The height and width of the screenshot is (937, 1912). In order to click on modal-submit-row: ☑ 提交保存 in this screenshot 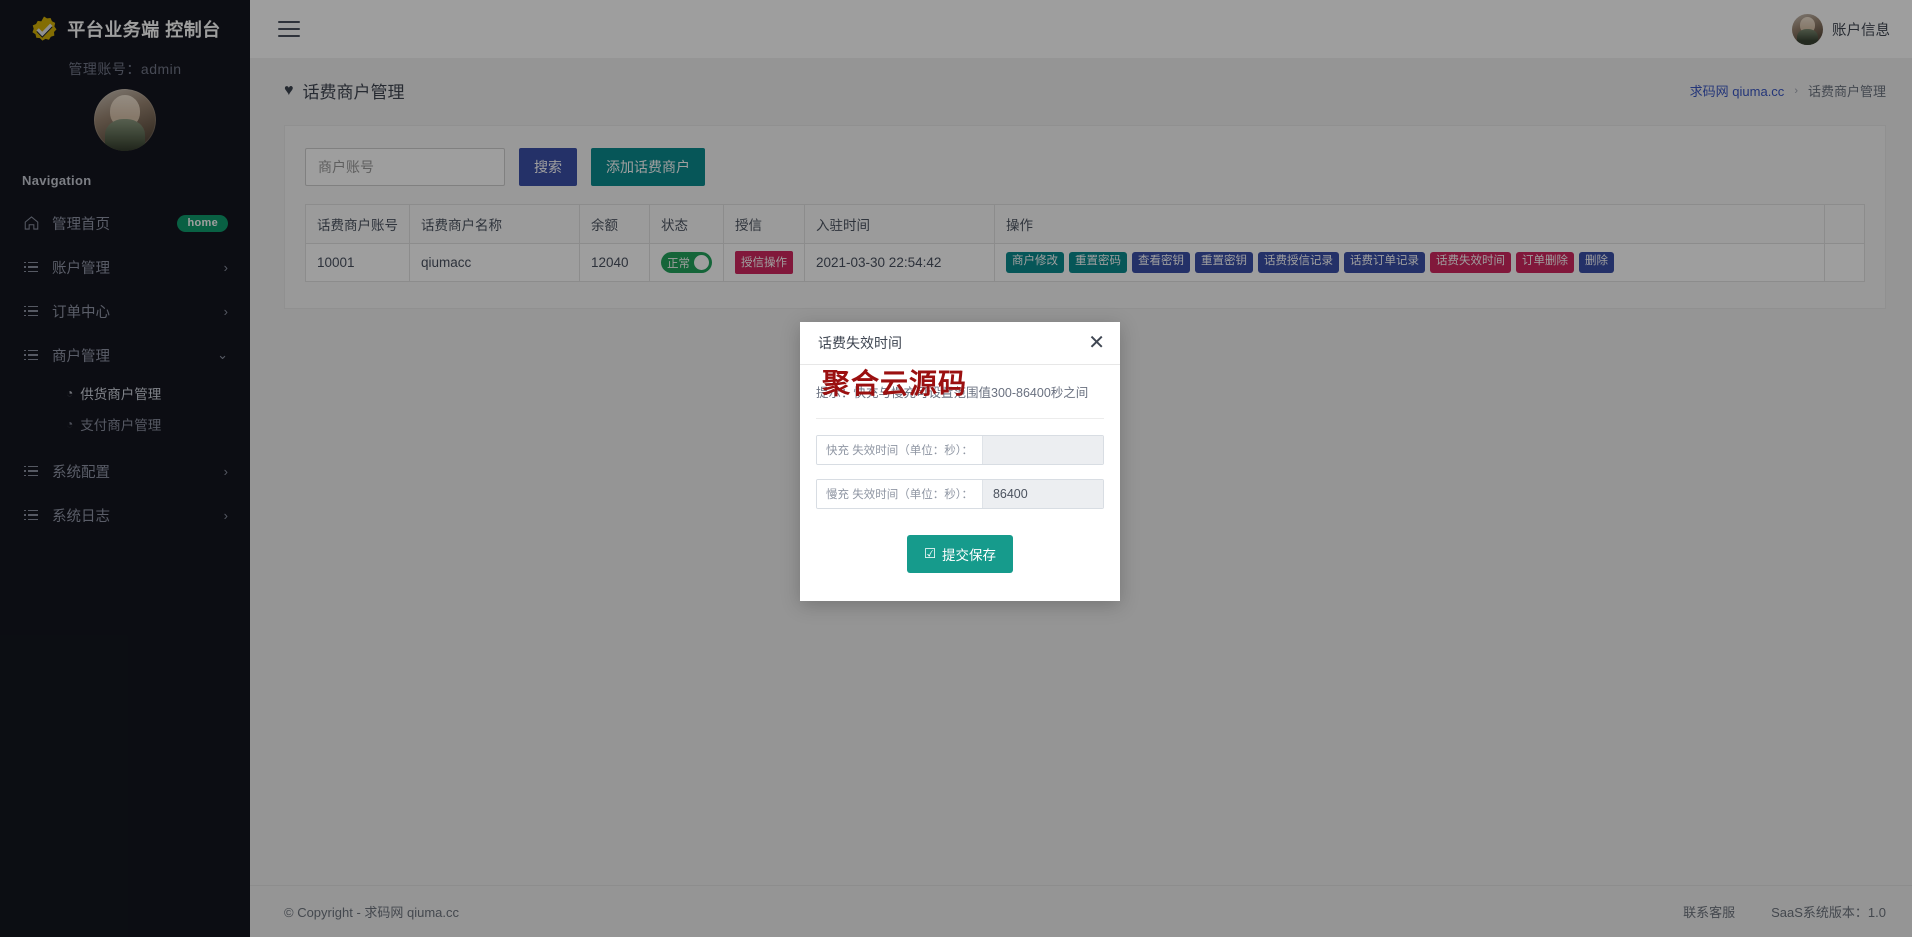, I will do `click(960, 562)`.